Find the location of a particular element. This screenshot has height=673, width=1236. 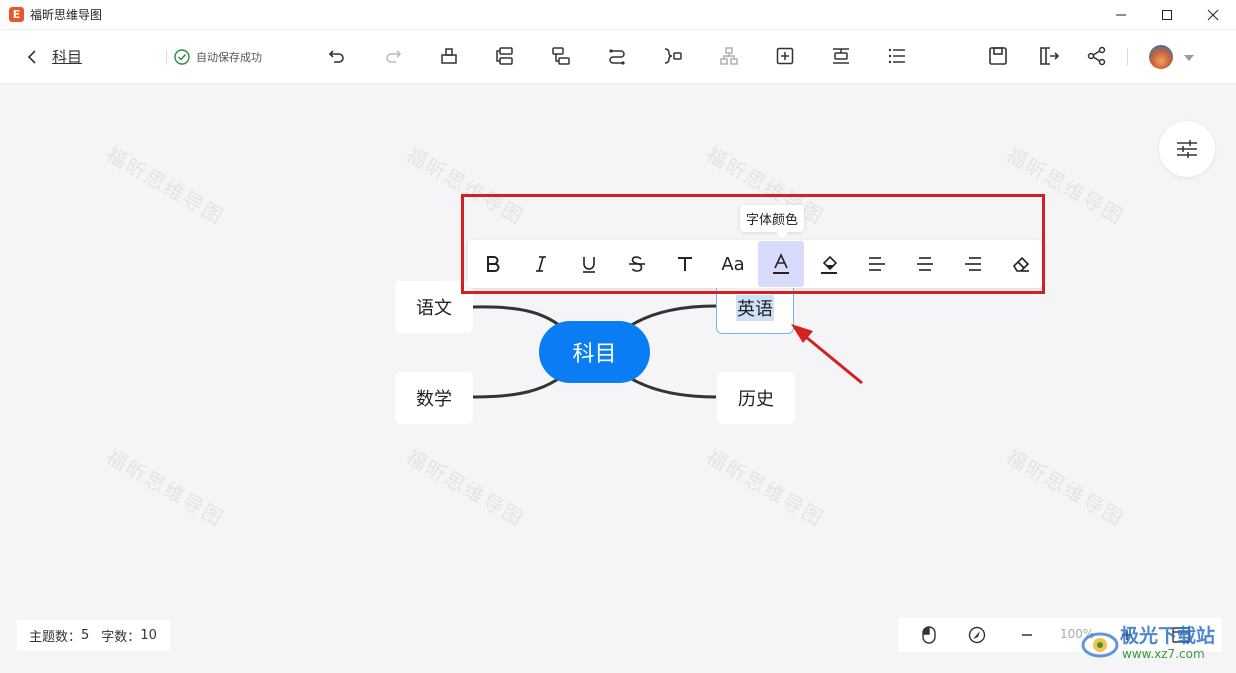

mouse-mode-button is located at coordinates (929, 635).